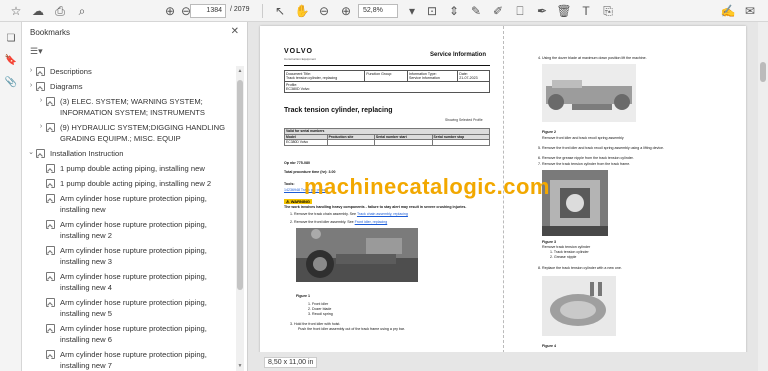  What do you see at coordinates (235, 31) in the screenshot?
I see `close-icon: ✕` at bounding box center [235, 31].